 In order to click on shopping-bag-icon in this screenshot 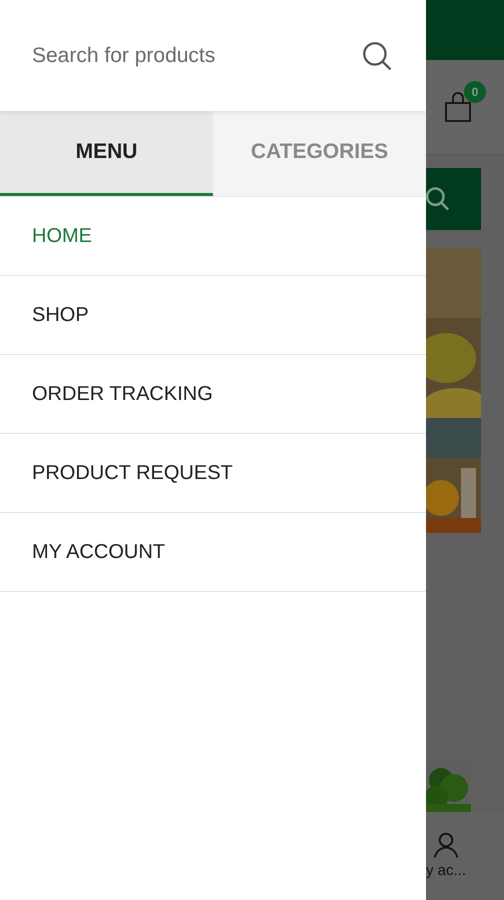, I will do `click(458, 107)`.